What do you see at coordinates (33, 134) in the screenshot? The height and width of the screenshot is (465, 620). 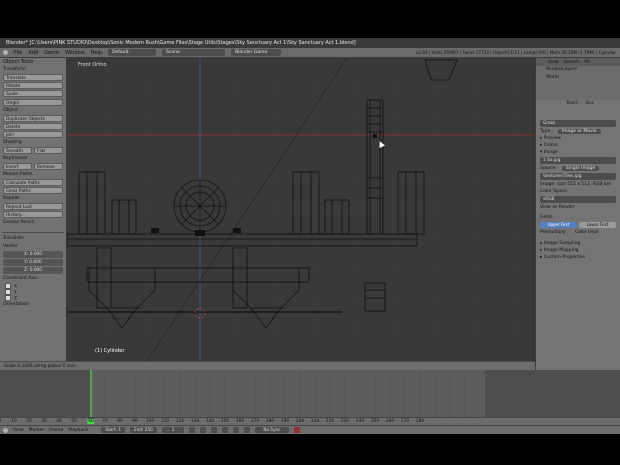 I see `join-button: Join` at bounding box center [33, 134].